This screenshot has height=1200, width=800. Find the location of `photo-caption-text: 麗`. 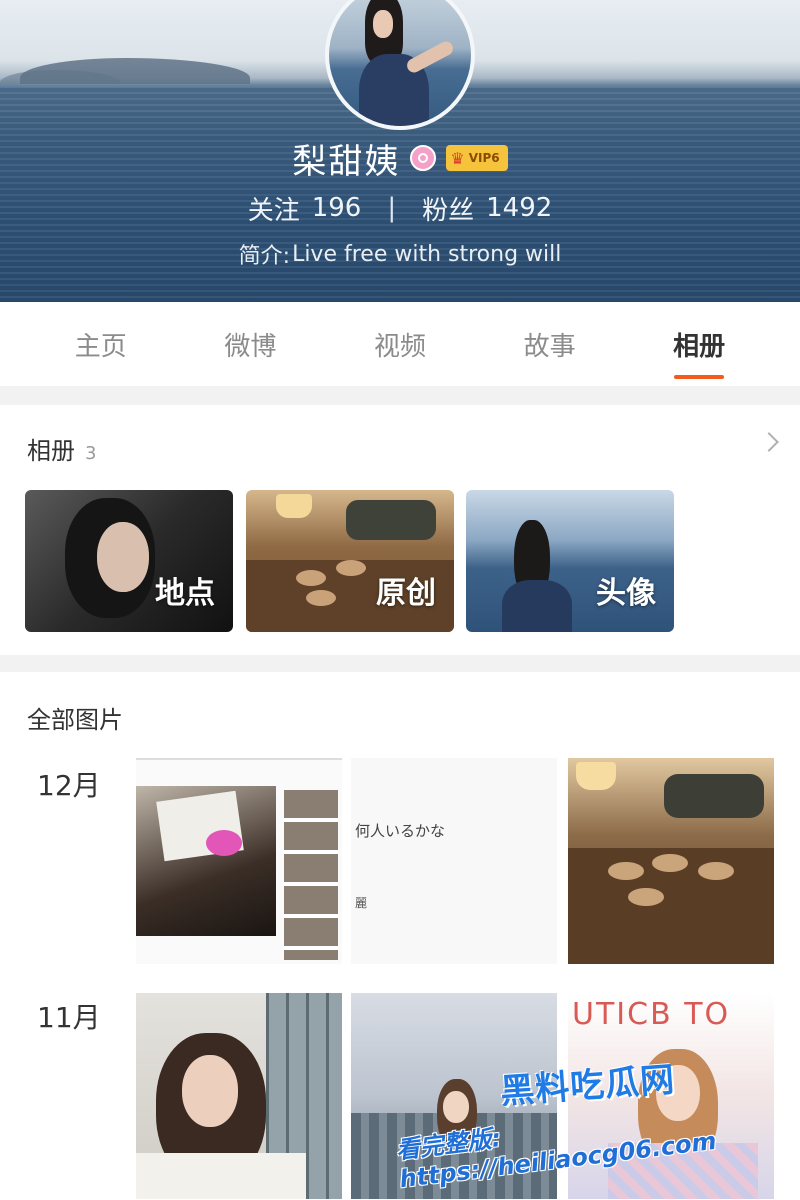

photo-caption-text: 麗 is located at coordinates (361, 903).